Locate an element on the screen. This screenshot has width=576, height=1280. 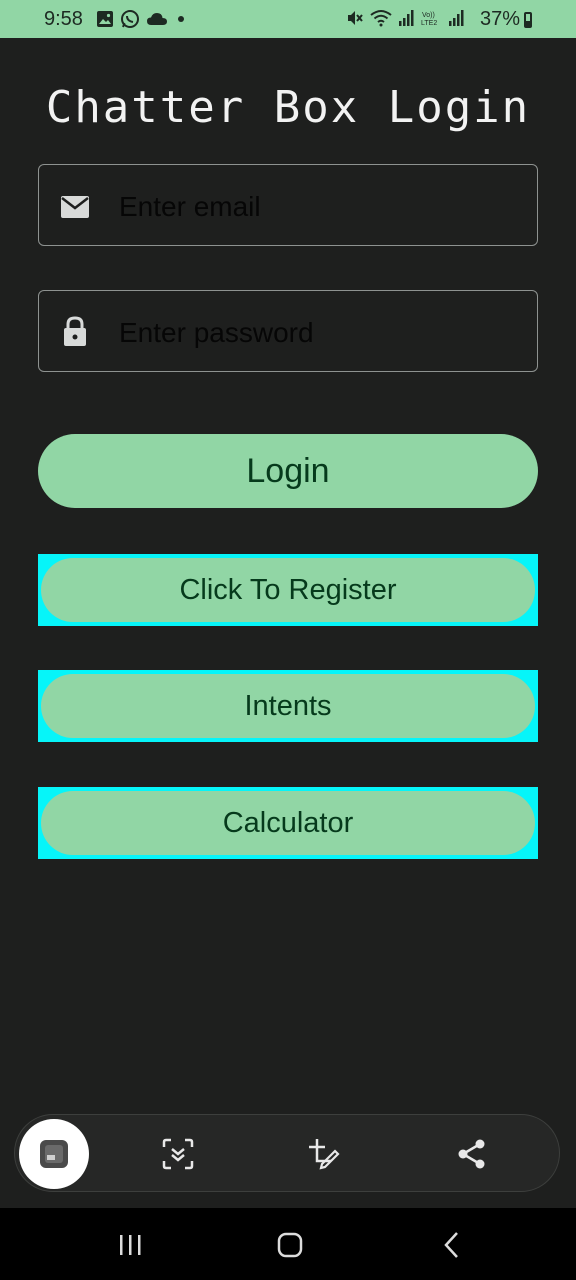
email-field is located at coordinates (288, 205).